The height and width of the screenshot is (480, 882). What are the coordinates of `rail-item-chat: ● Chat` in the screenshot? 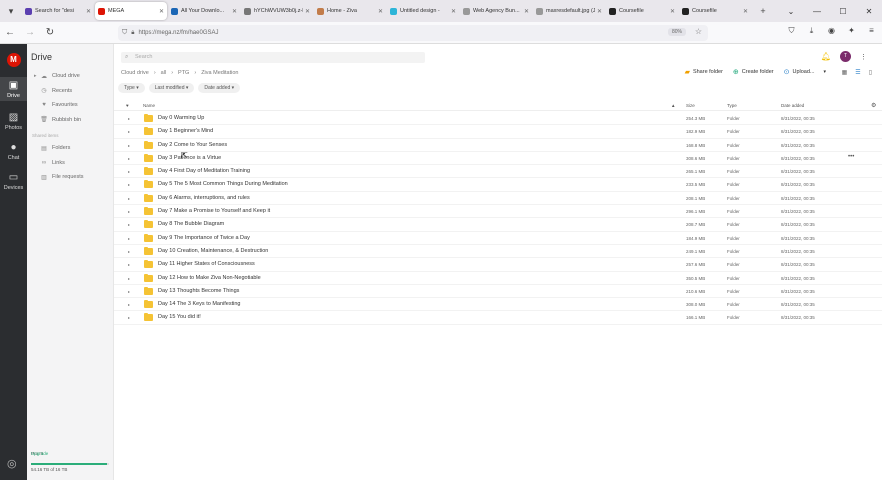 It's located at (13, 151).